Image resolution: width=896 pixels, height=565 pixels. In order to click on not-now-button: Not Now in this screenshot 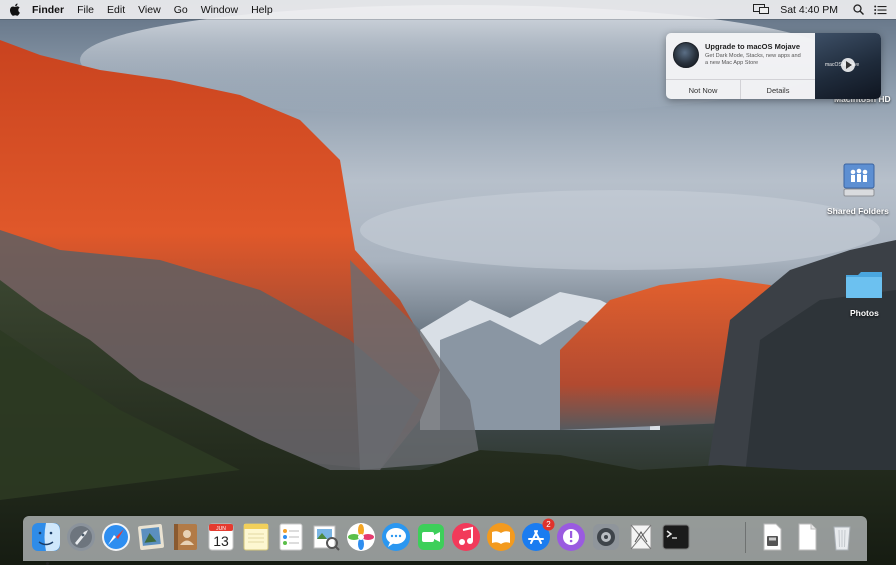, I will do `click(703, 89)`.